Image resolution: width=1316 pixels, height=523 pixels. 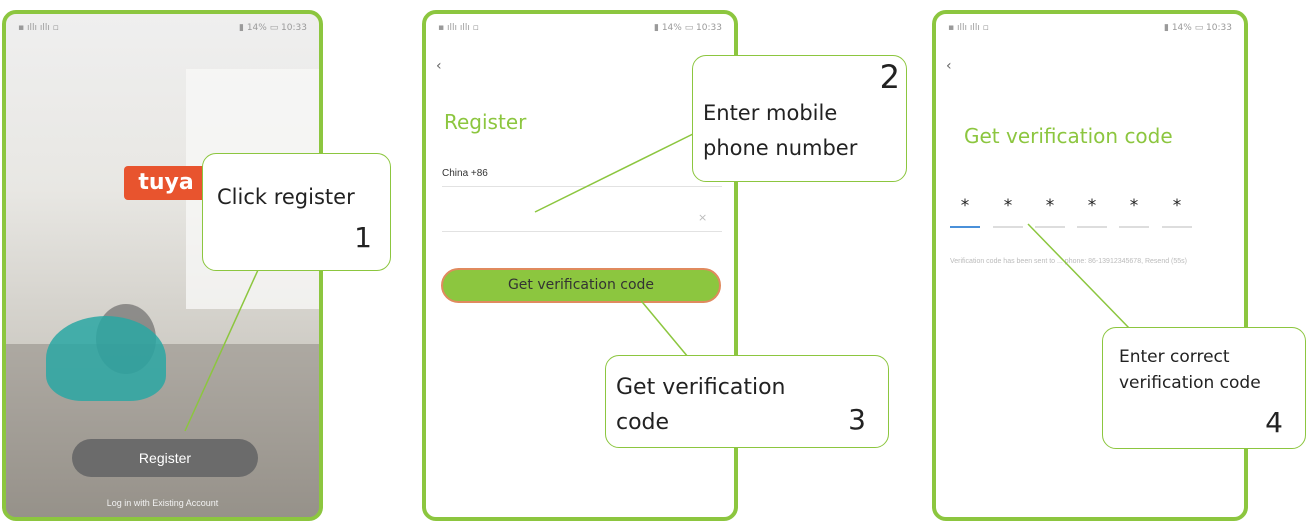 I want to click on callout-step-4: Enter correct verification code 4, so click(x=1204, y=388).